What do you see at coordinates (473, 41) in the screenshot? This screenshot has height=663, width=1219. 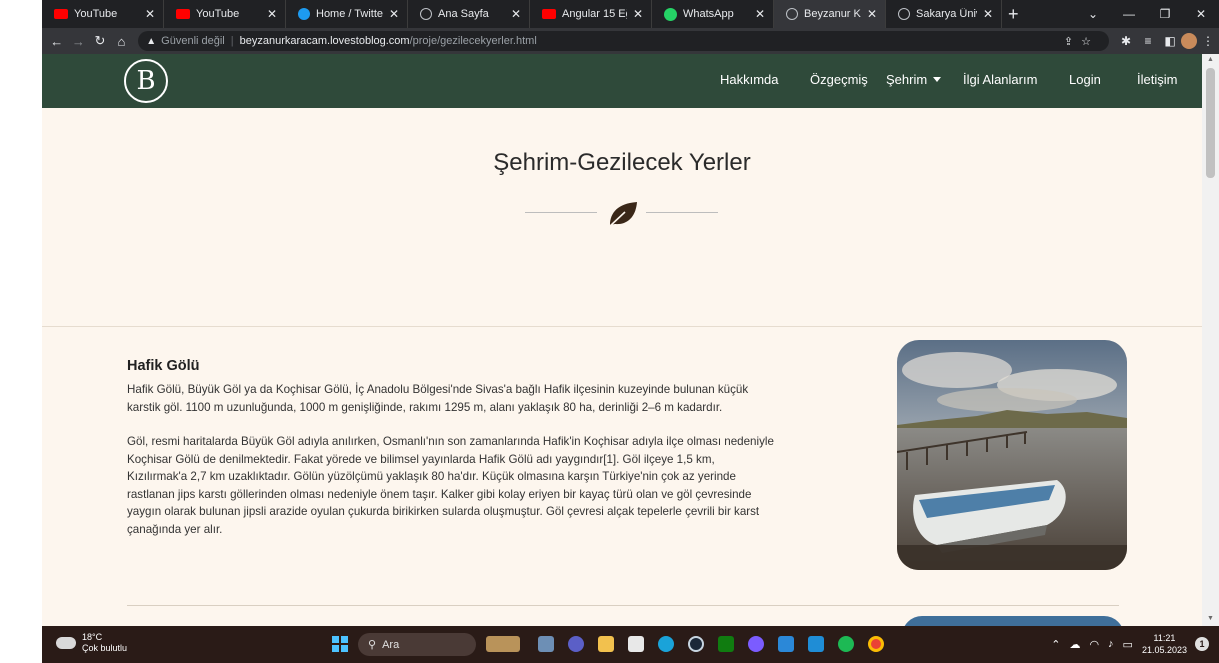 I see `url-path: /proje/gezilecekyerler.html` at bounding box center [473, 41].